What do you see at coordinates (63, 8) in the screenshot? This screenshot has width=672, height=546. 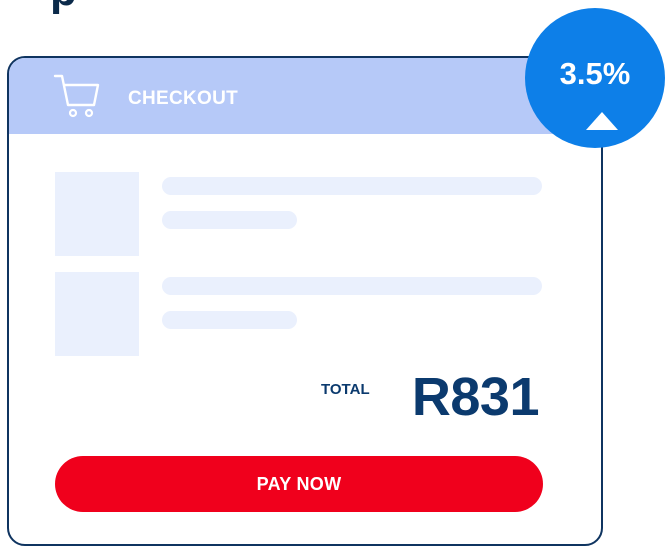 I see `cropped-heading-fragment: p` at bounding box center [63, 8].